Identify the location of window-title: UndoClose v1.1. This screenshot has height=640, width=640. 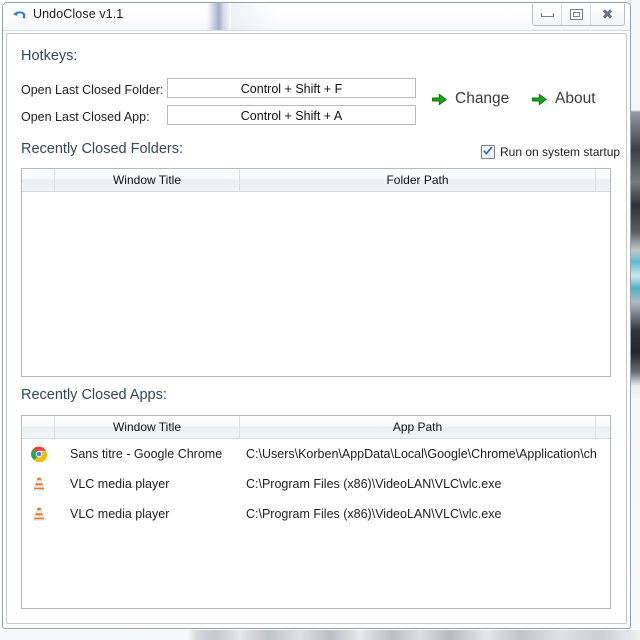
(78, 14).